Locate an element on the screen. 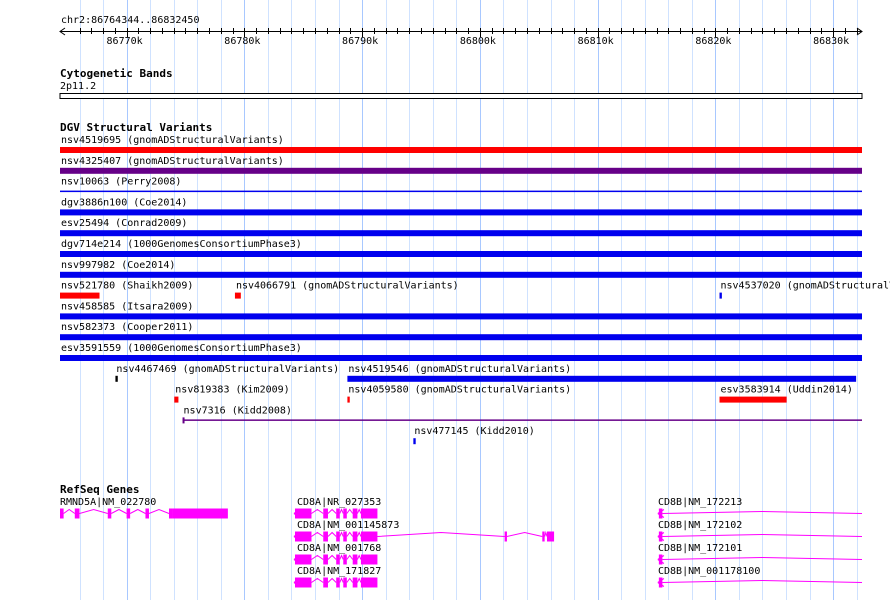 This screenshot has width=890, height=600. gene-label: CD8B|NM_172213 is located at coordinates (700, 502).